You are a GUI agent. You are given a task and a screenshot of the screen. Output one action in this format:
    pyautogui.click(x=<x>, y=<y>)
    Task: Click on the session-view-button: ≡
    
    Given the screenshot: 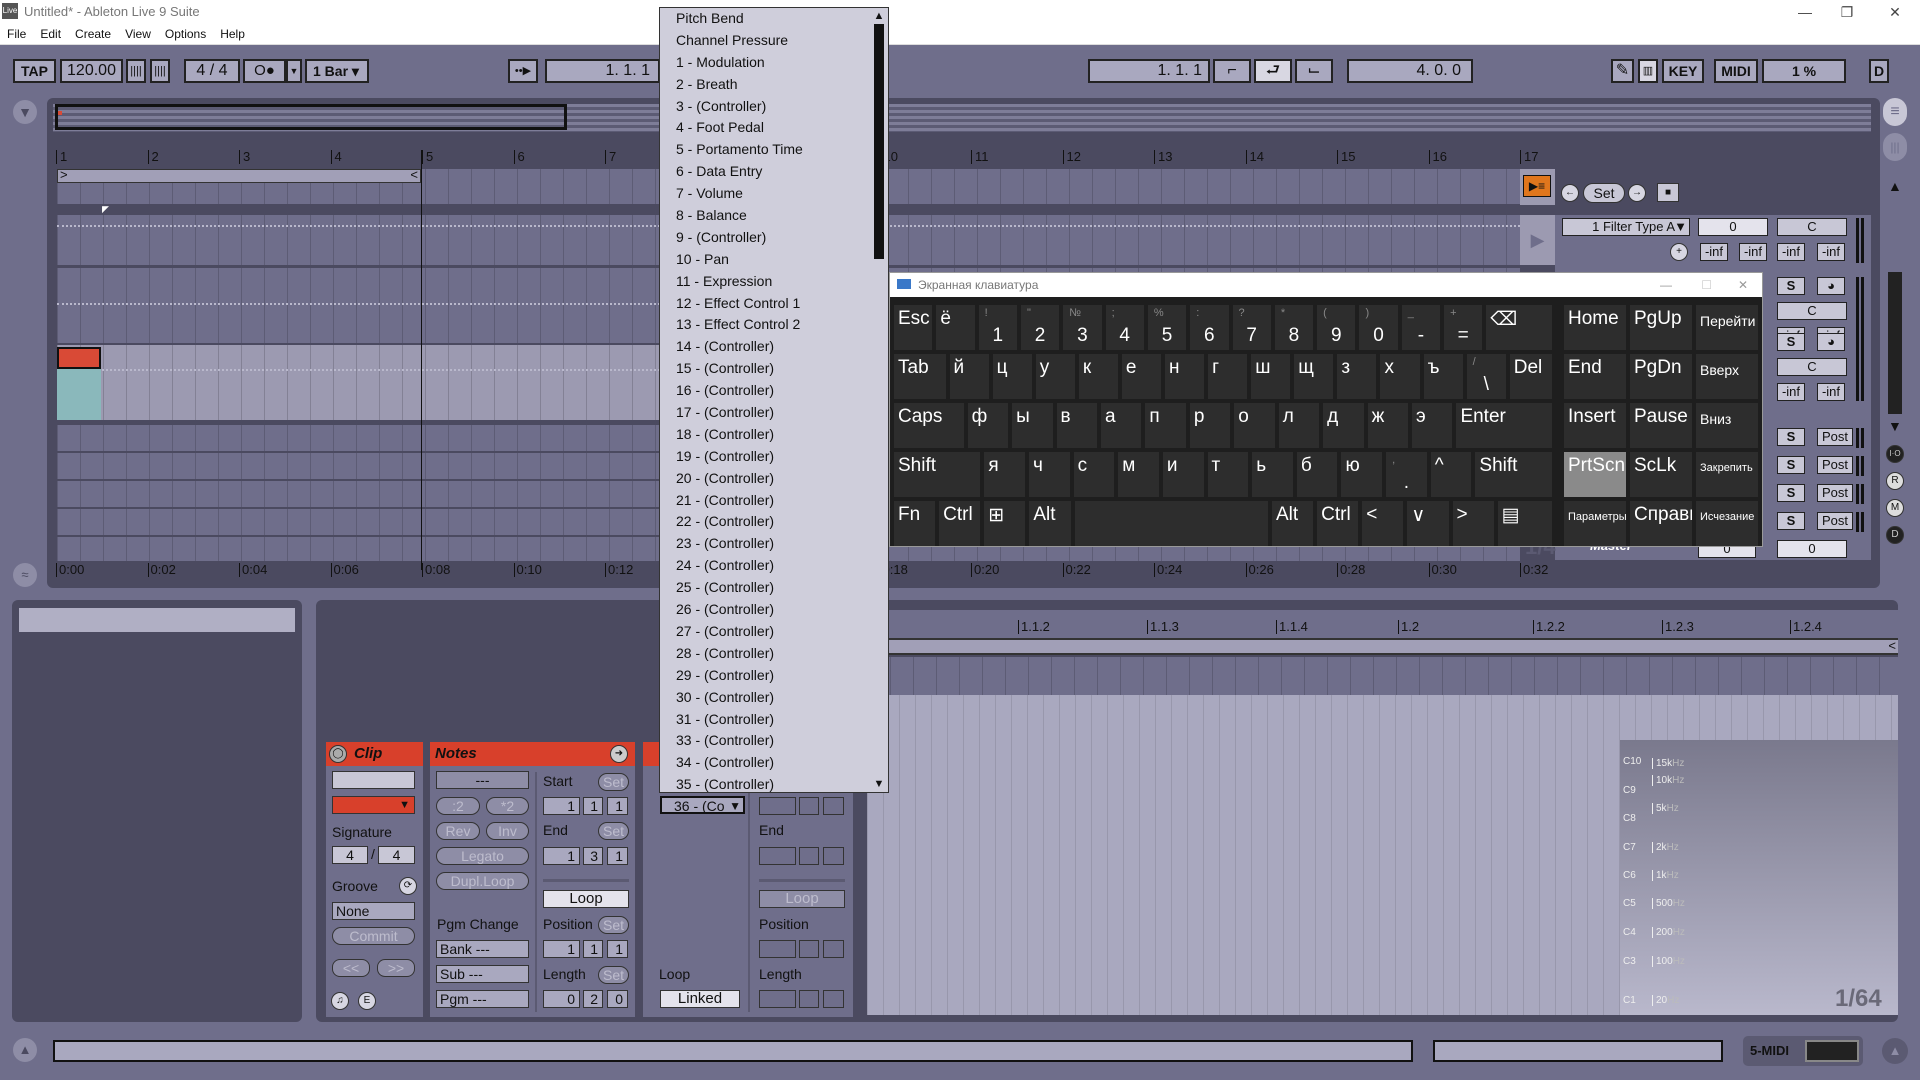 What is the action you would take?
    pyautogui.click(x=1895, y=112)
    